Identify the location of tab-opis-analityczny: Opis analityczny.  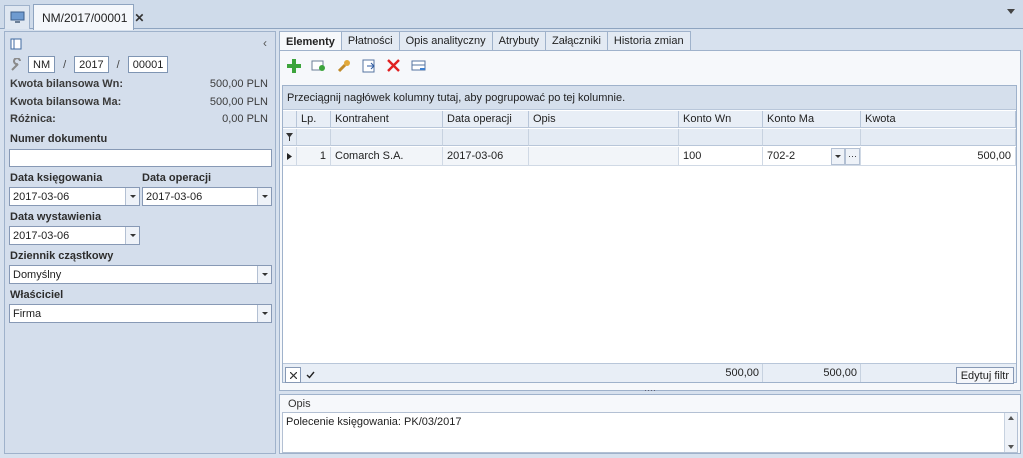
(445, 40).